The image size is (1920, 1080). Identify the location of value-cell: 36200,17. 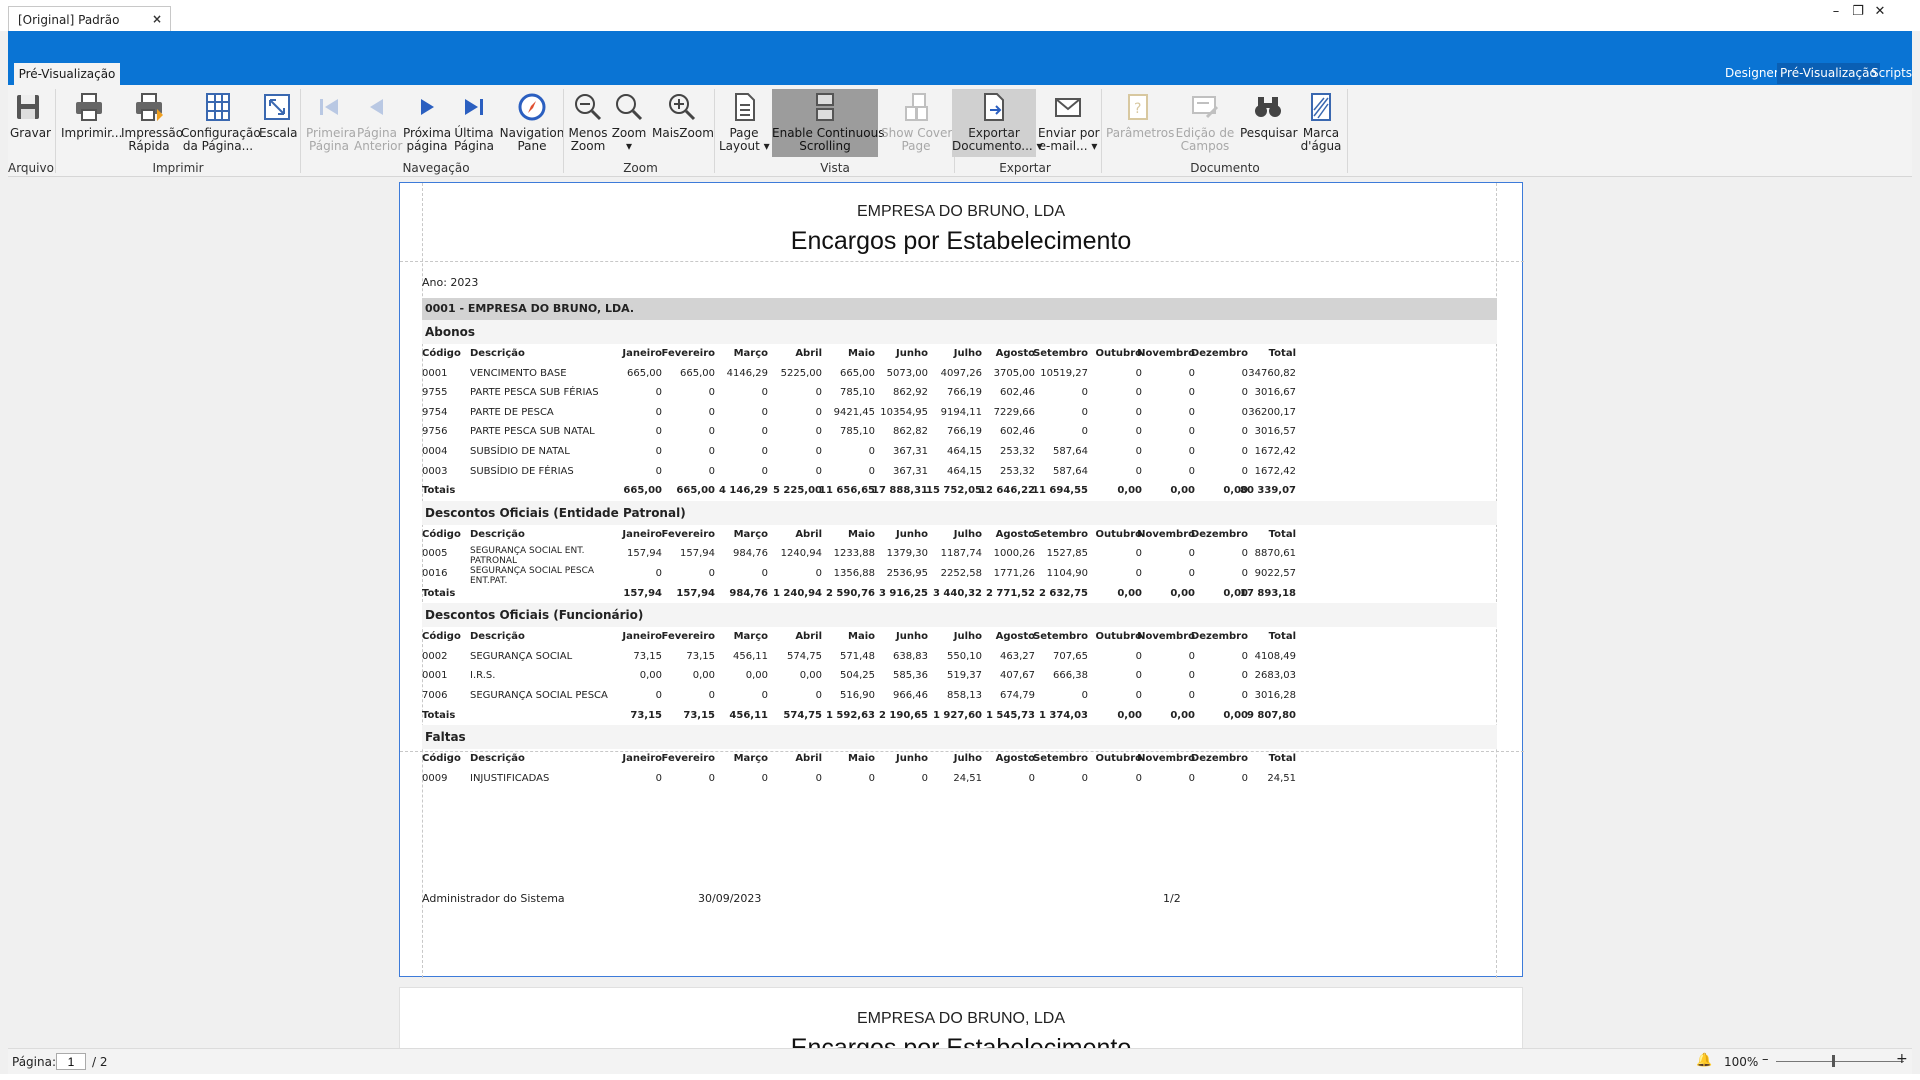
(1272, 412).